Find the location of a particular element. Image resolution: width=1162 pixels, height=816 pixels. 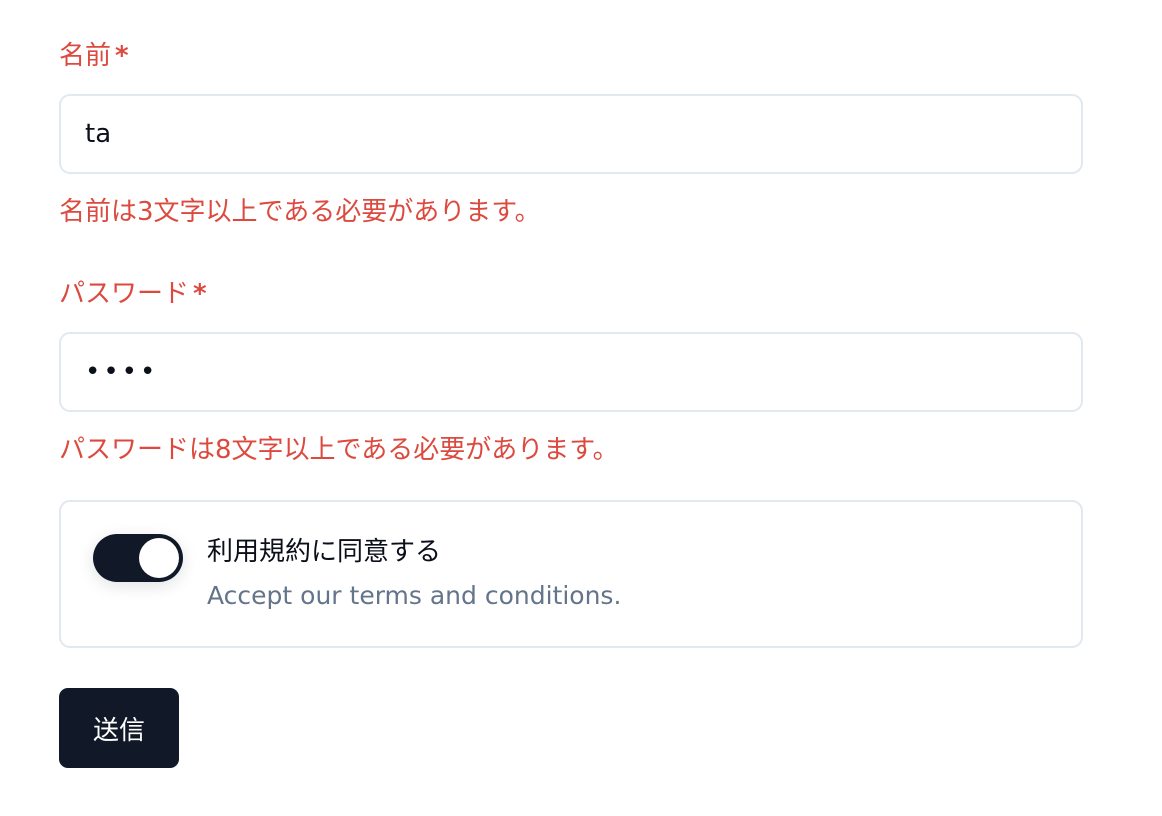

name-input-value: ta is located at coordinates (98, 134).